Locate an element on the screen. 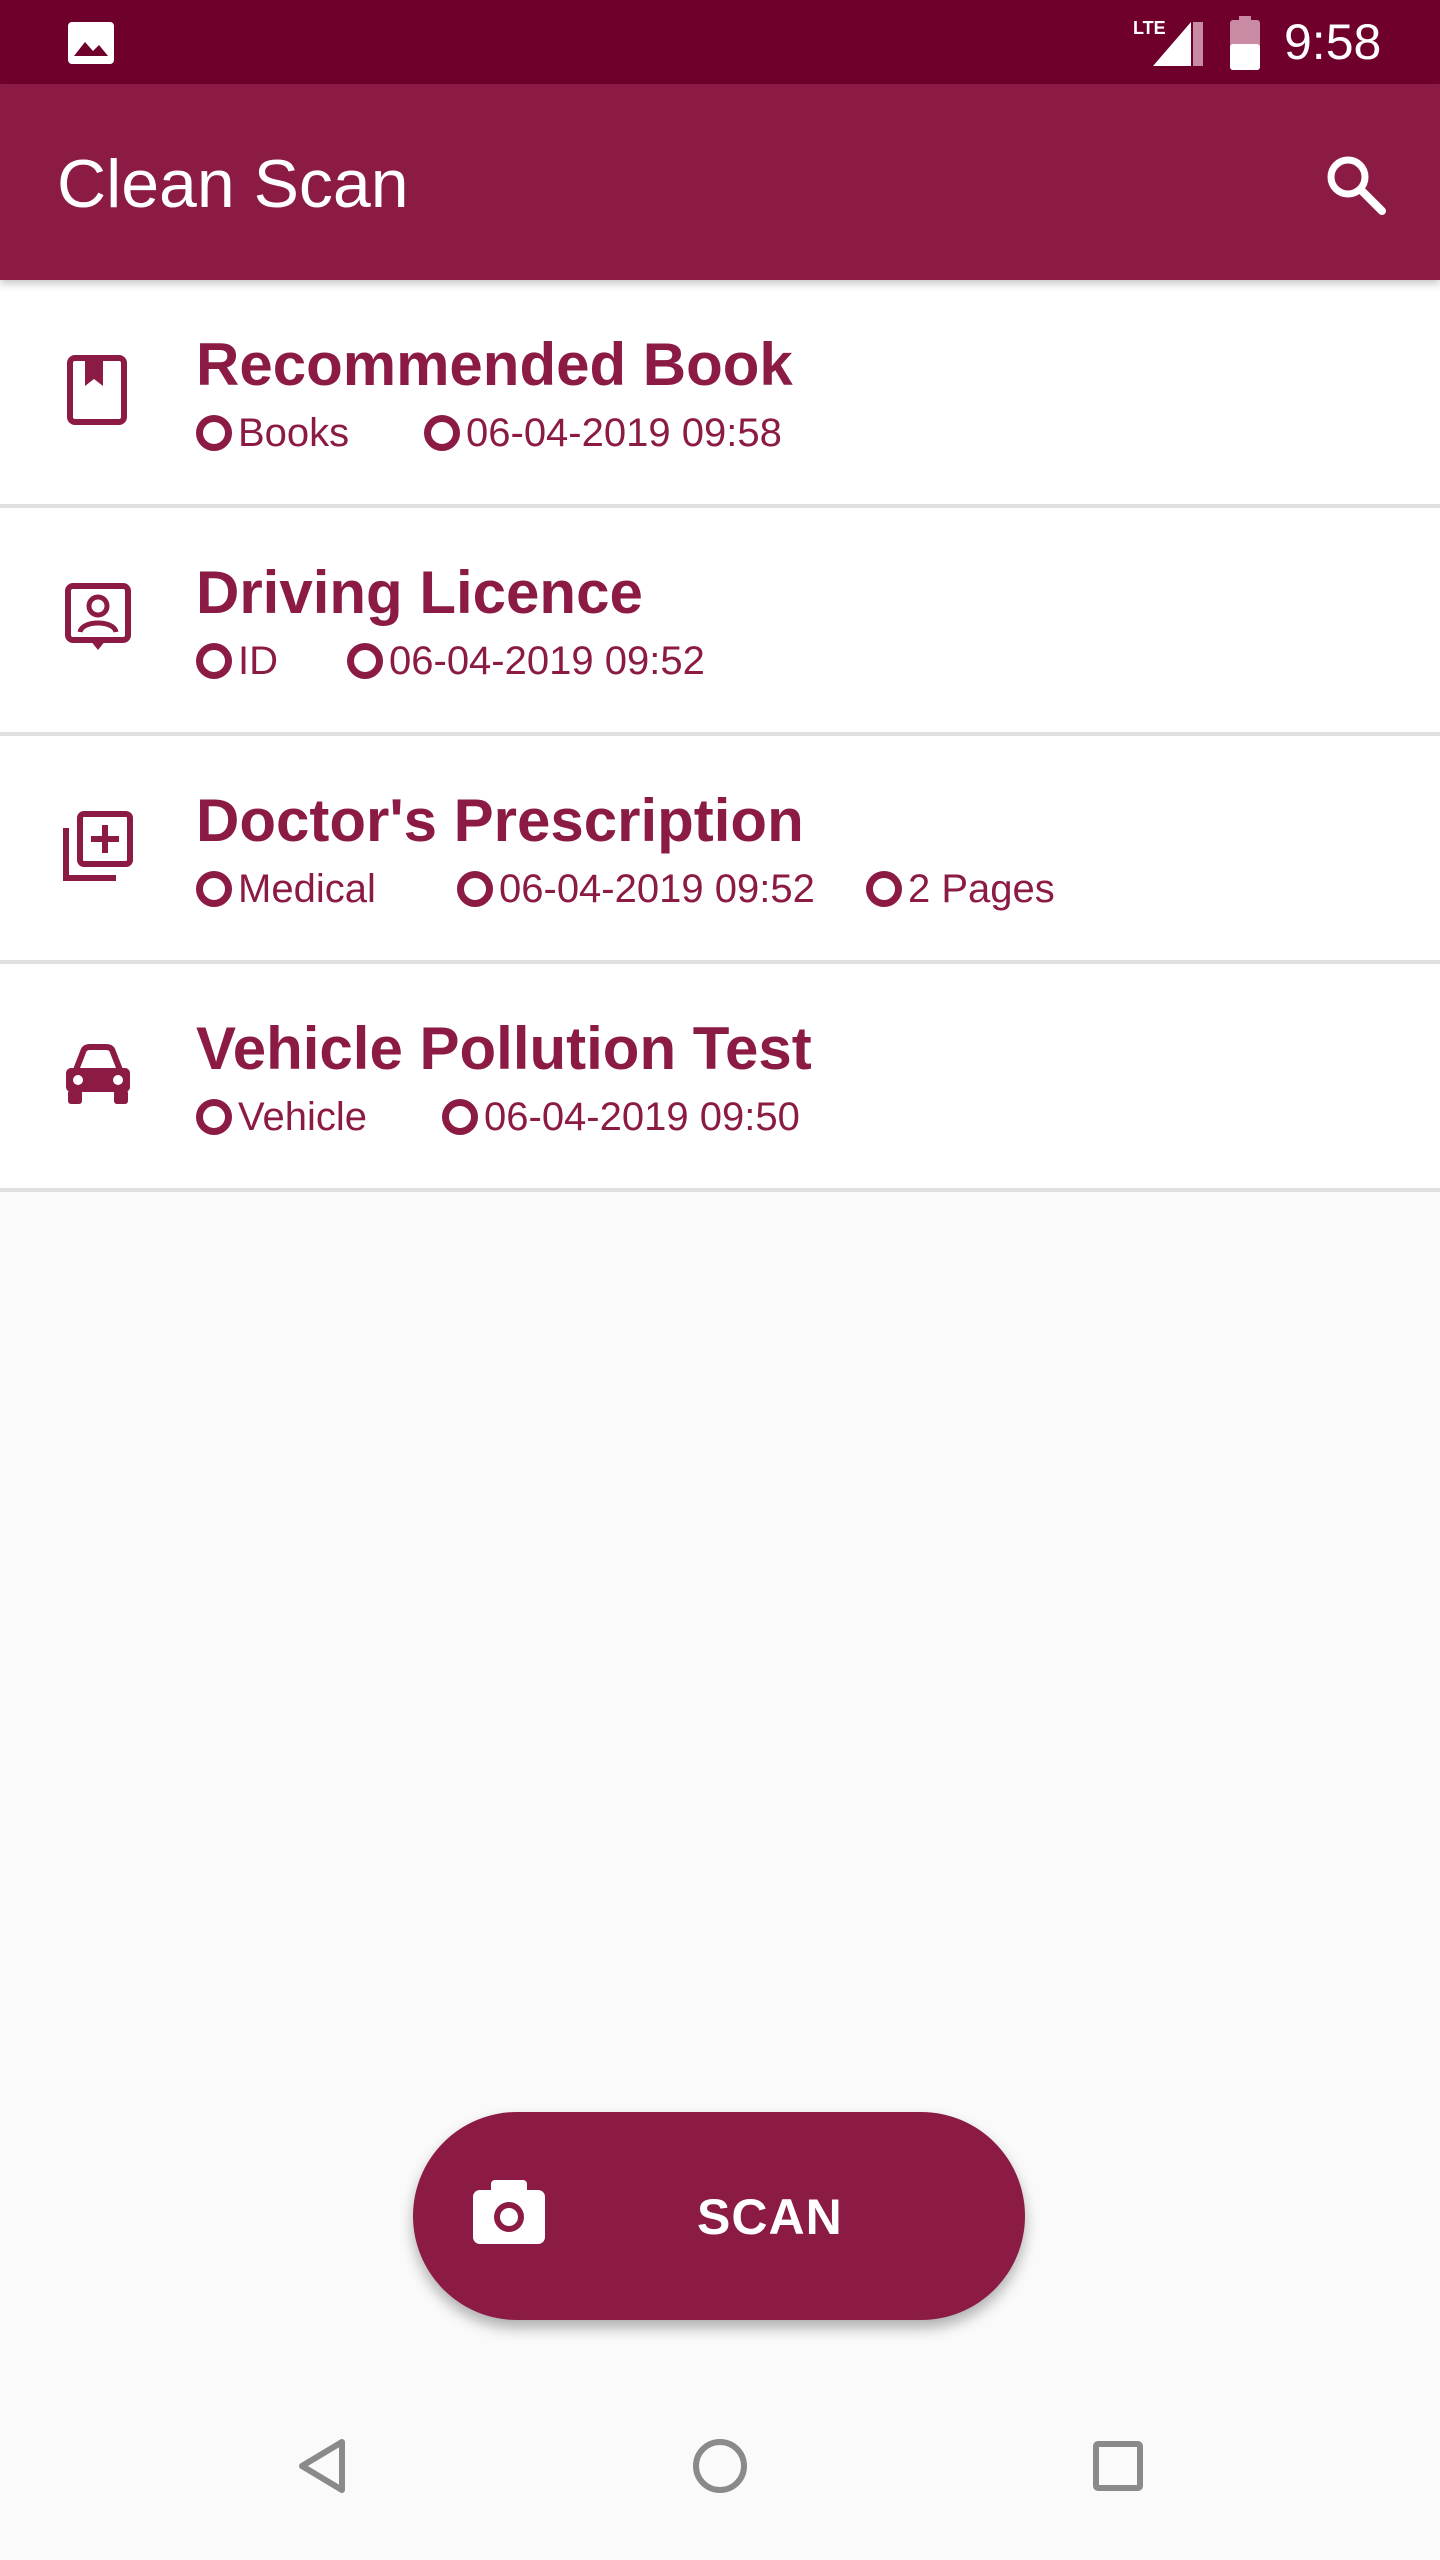 Image resolution: width=1440 pixels, height=2560 pixels. back-triangle-icon is located at coordinates (322, 2466).